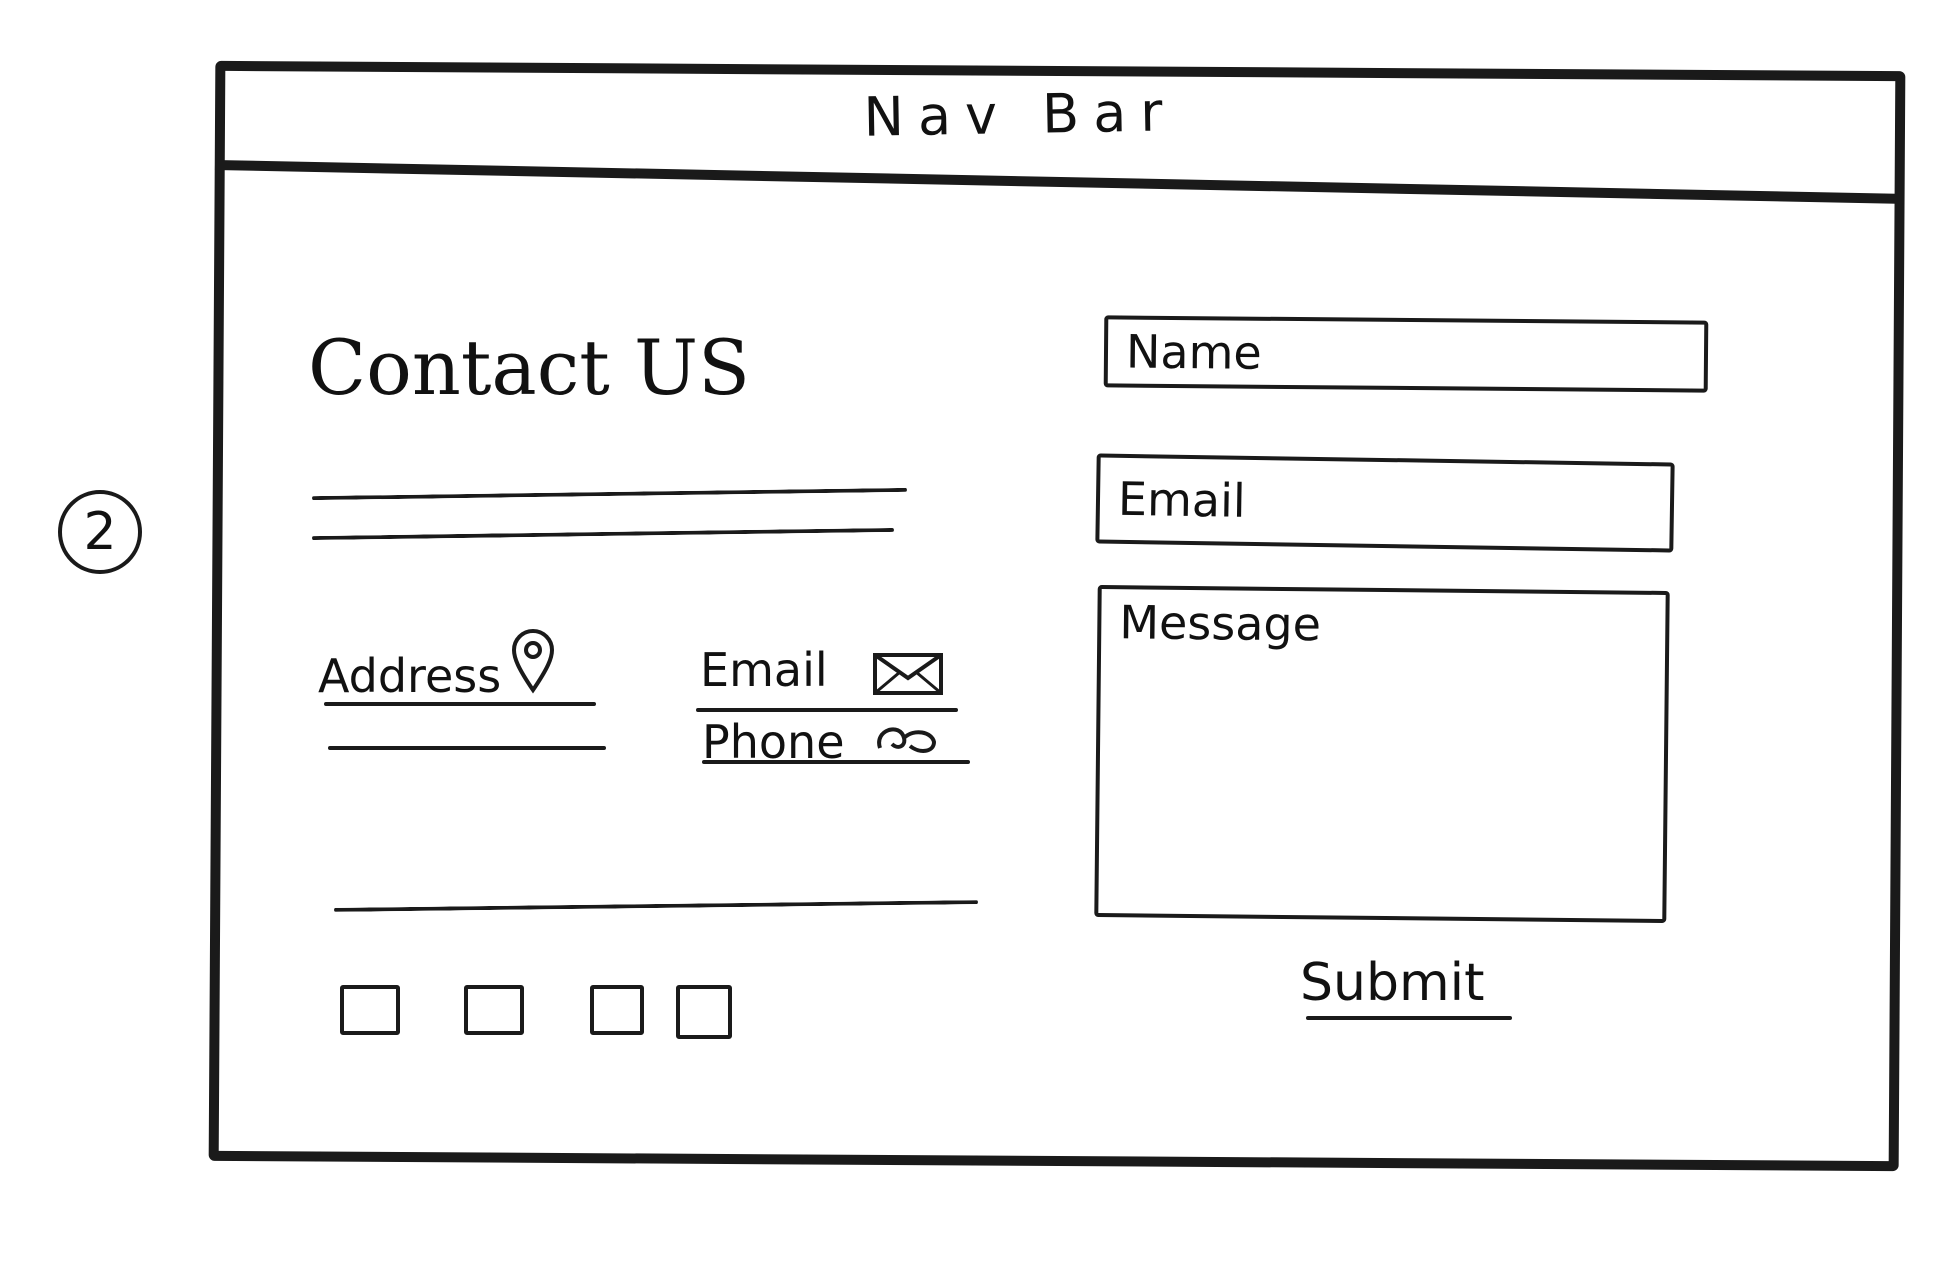 Image resolution: width=1951 pixels, height=1284 pixels. I want to click on envelope-icon, so click(908, 674).